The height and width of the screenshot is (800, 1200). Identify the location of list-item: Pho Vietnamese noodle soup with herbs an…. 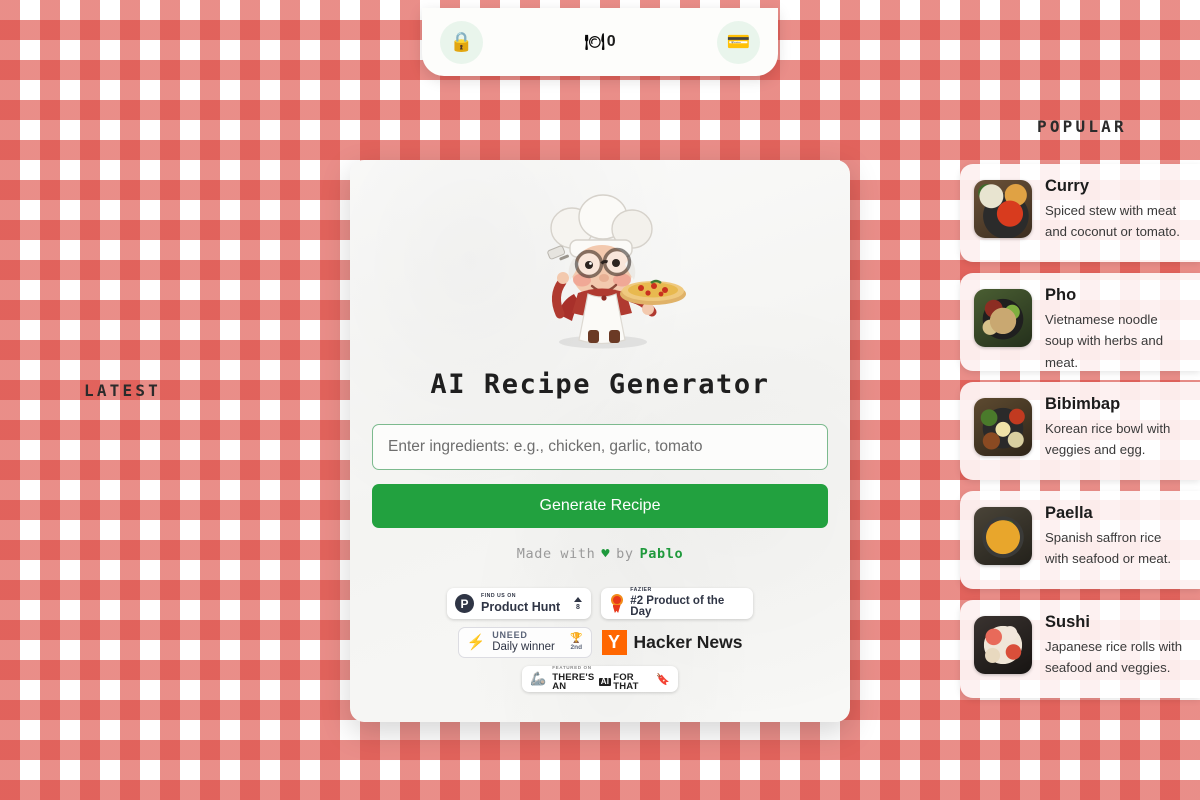
(1080, 322).